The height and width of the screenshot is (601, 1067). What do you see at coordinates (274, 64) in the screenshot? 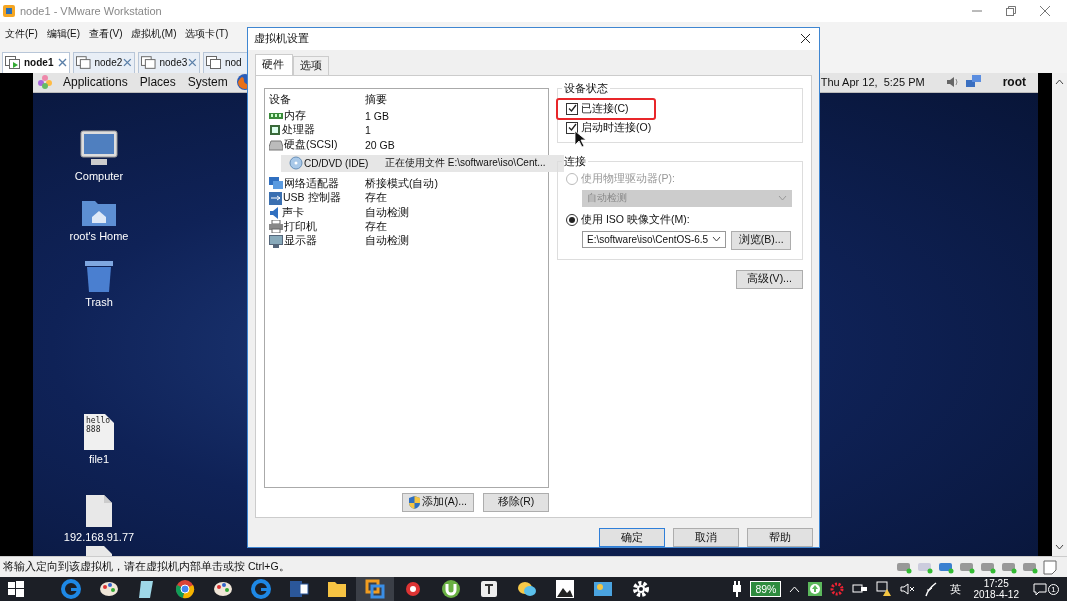
I see `dialog-tab: 硬件` at bounding box center [274, 64].